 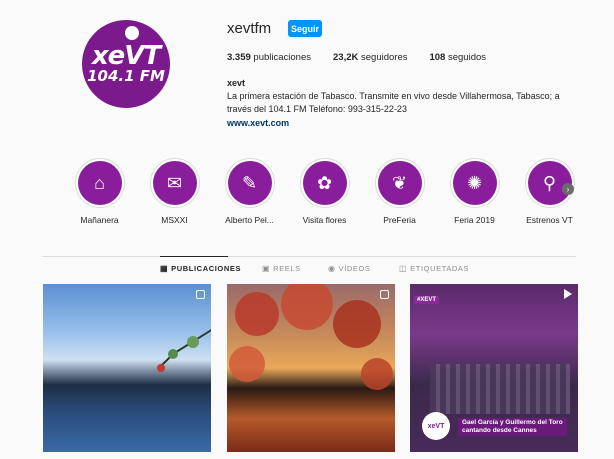 What do you see at coordinates (457, 57) in the screenshot?
I see `stat-following: 108 seguidos` at bounding box center [457, 57].